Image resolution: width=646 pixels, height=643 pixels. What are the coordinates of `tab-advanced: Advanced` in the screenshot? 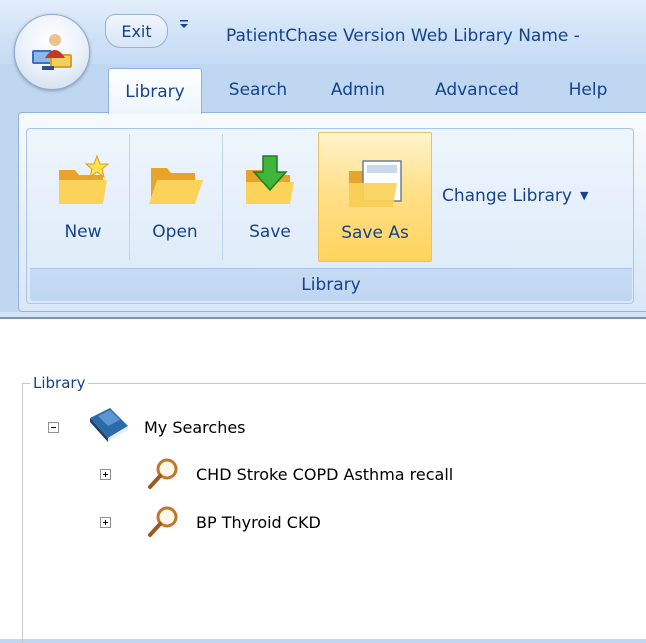 It's located at (477, 90).